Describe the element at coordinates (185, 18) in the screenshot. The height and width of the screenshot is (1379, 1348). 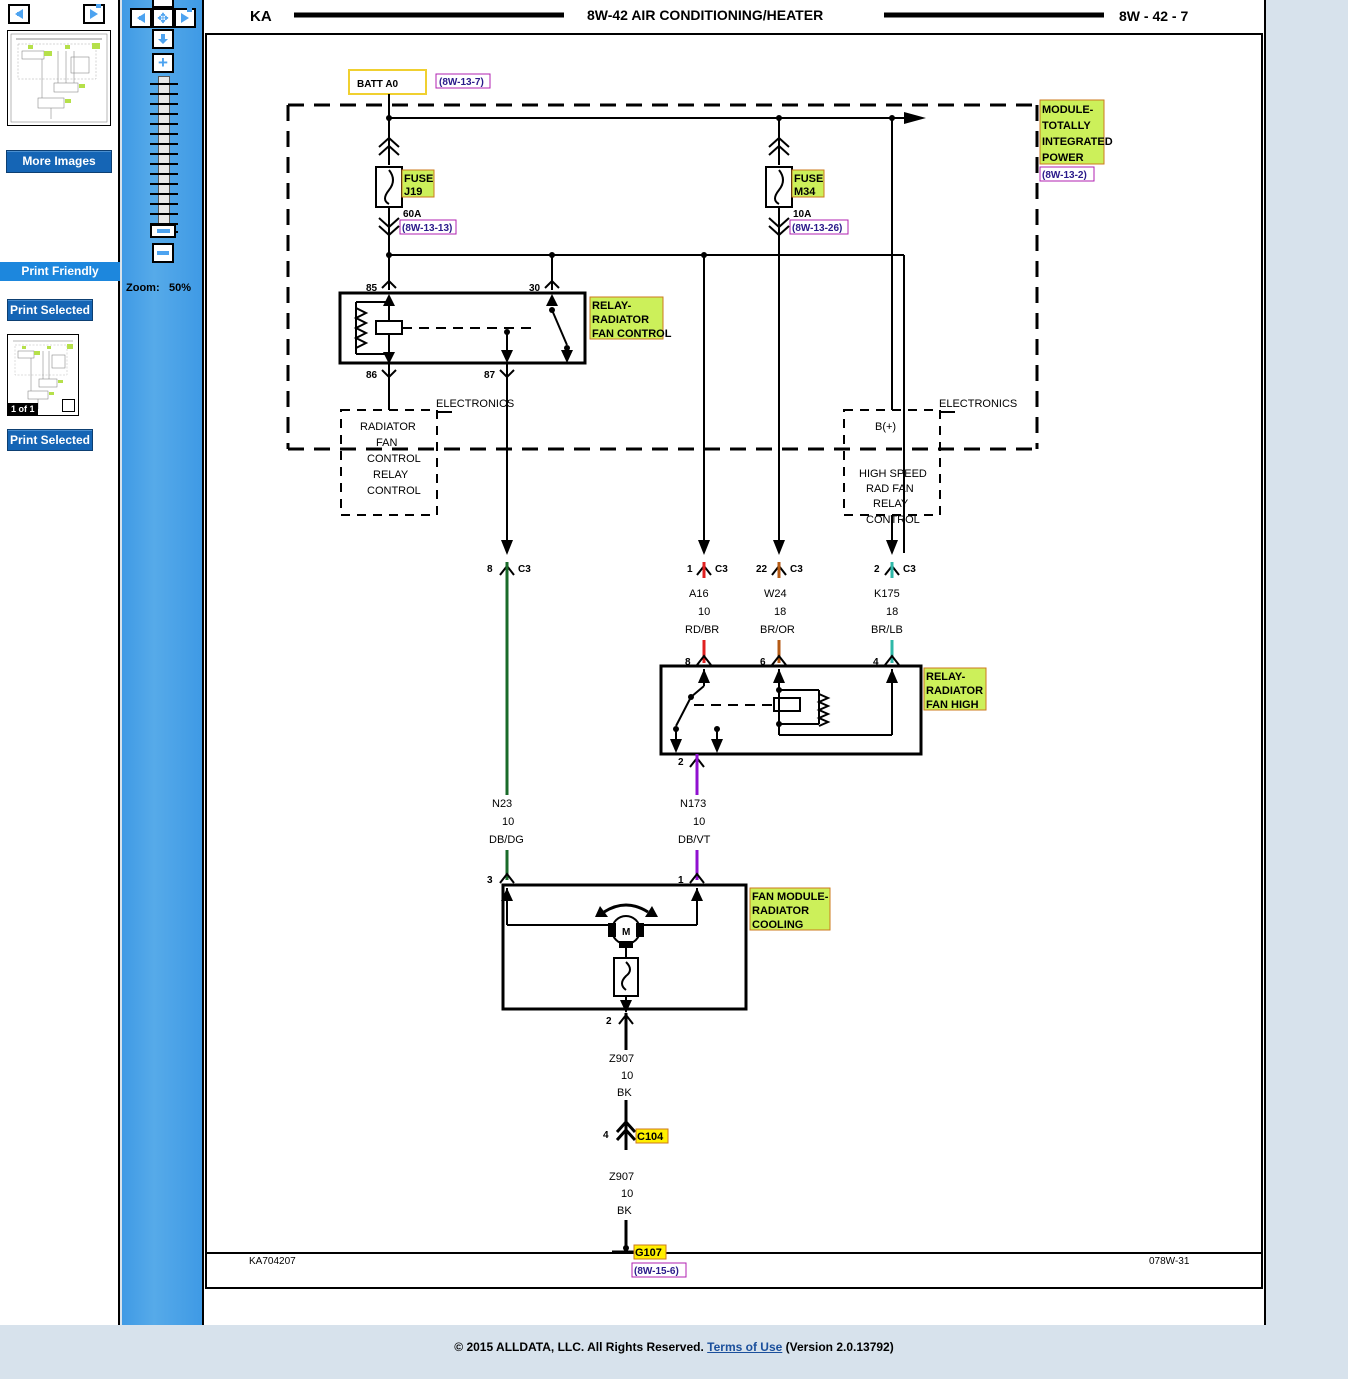
I see `pan-right-button` at that location.